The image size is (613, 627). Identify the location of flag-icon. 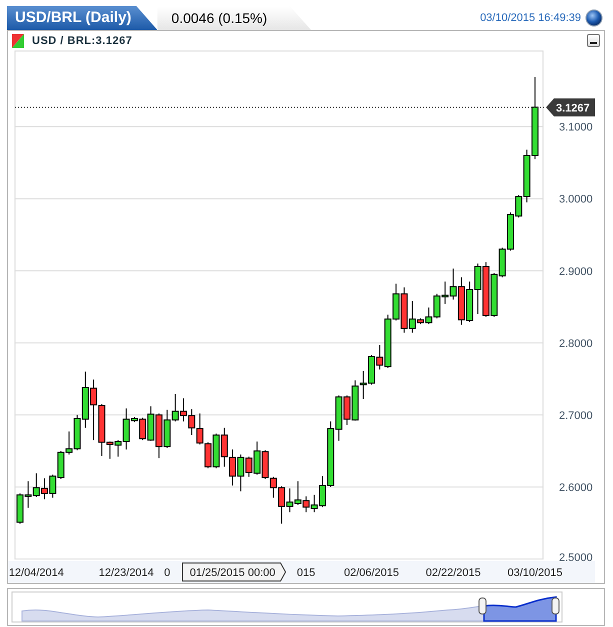
(18, 41).